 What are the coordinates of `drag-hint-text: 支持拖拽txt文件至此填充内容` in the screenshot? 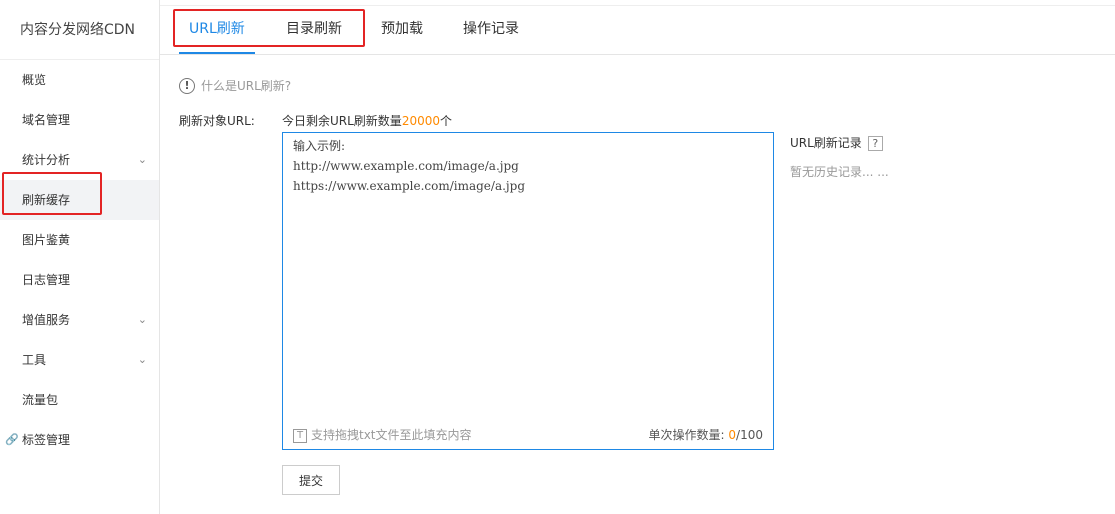 It's located at (391, 435).